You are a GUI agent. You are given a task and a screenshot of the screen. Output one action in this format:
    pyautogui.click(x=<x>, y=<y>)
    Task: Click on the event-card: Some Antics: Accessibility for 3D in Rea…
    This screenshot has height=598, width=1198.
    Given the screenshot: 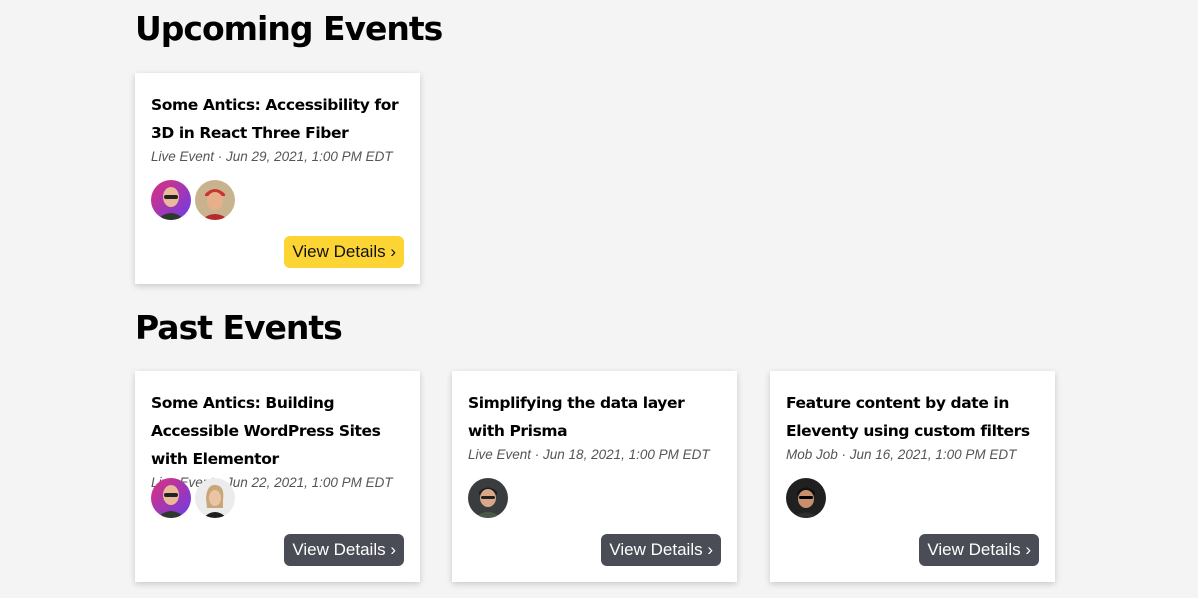 What is the action you would take?
    pyautogui.click(x=277, y=178)
    